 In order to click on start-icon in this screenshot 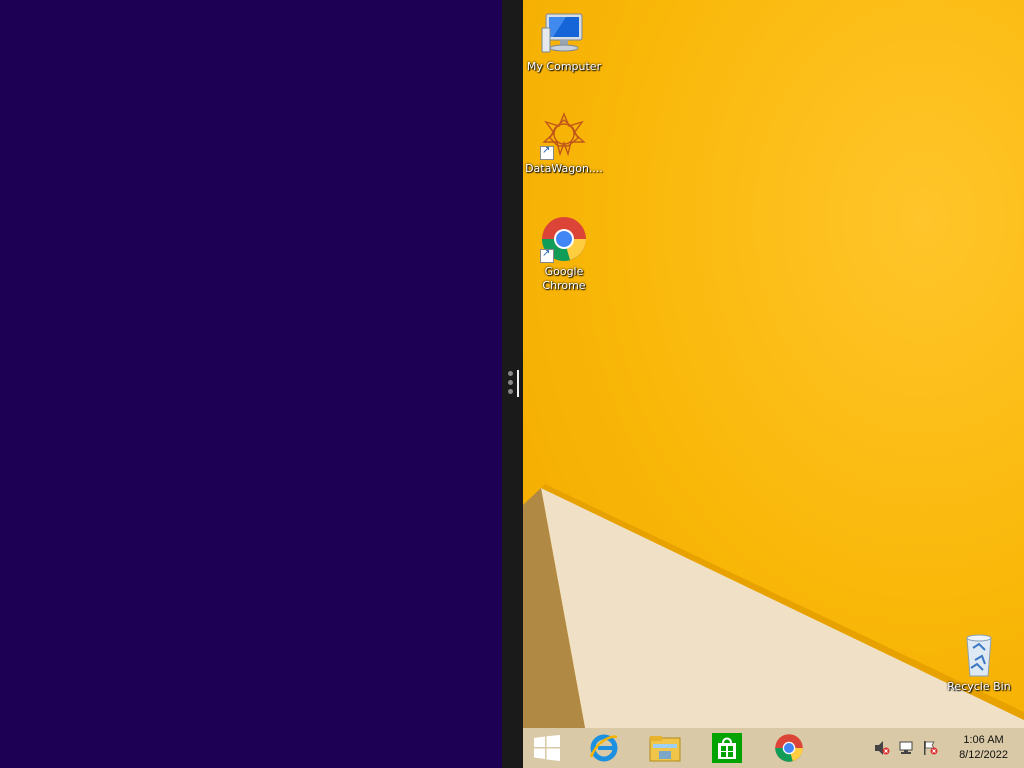, I will do `click(547, 748)`.